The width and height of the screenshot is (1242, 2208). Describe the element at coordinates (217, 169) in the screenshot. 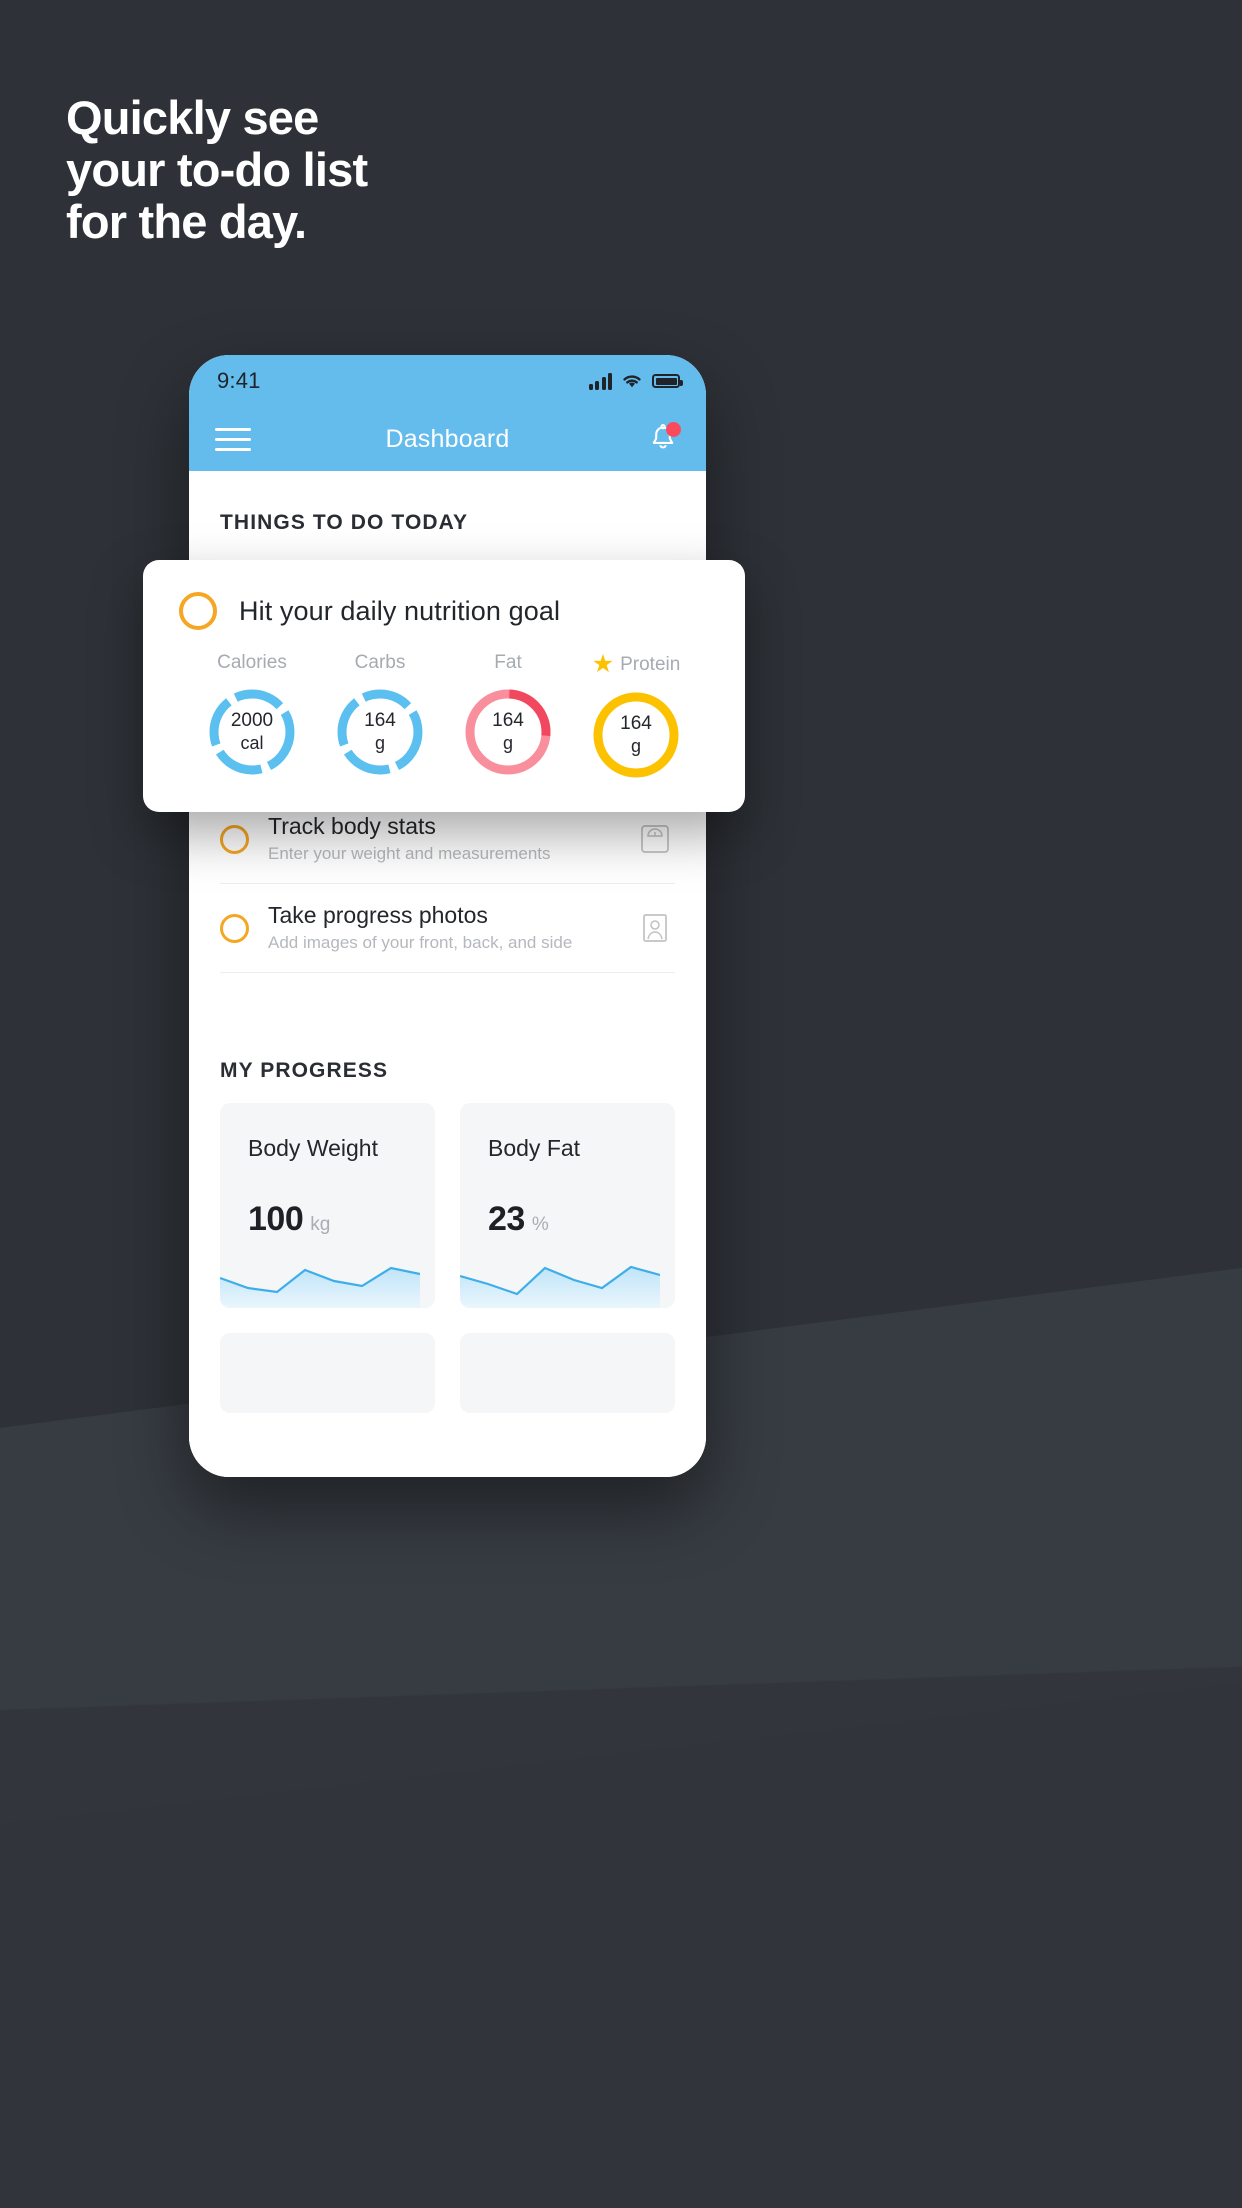

I see `promo-headline: Quickly see your to-do list for the day.` at that location.